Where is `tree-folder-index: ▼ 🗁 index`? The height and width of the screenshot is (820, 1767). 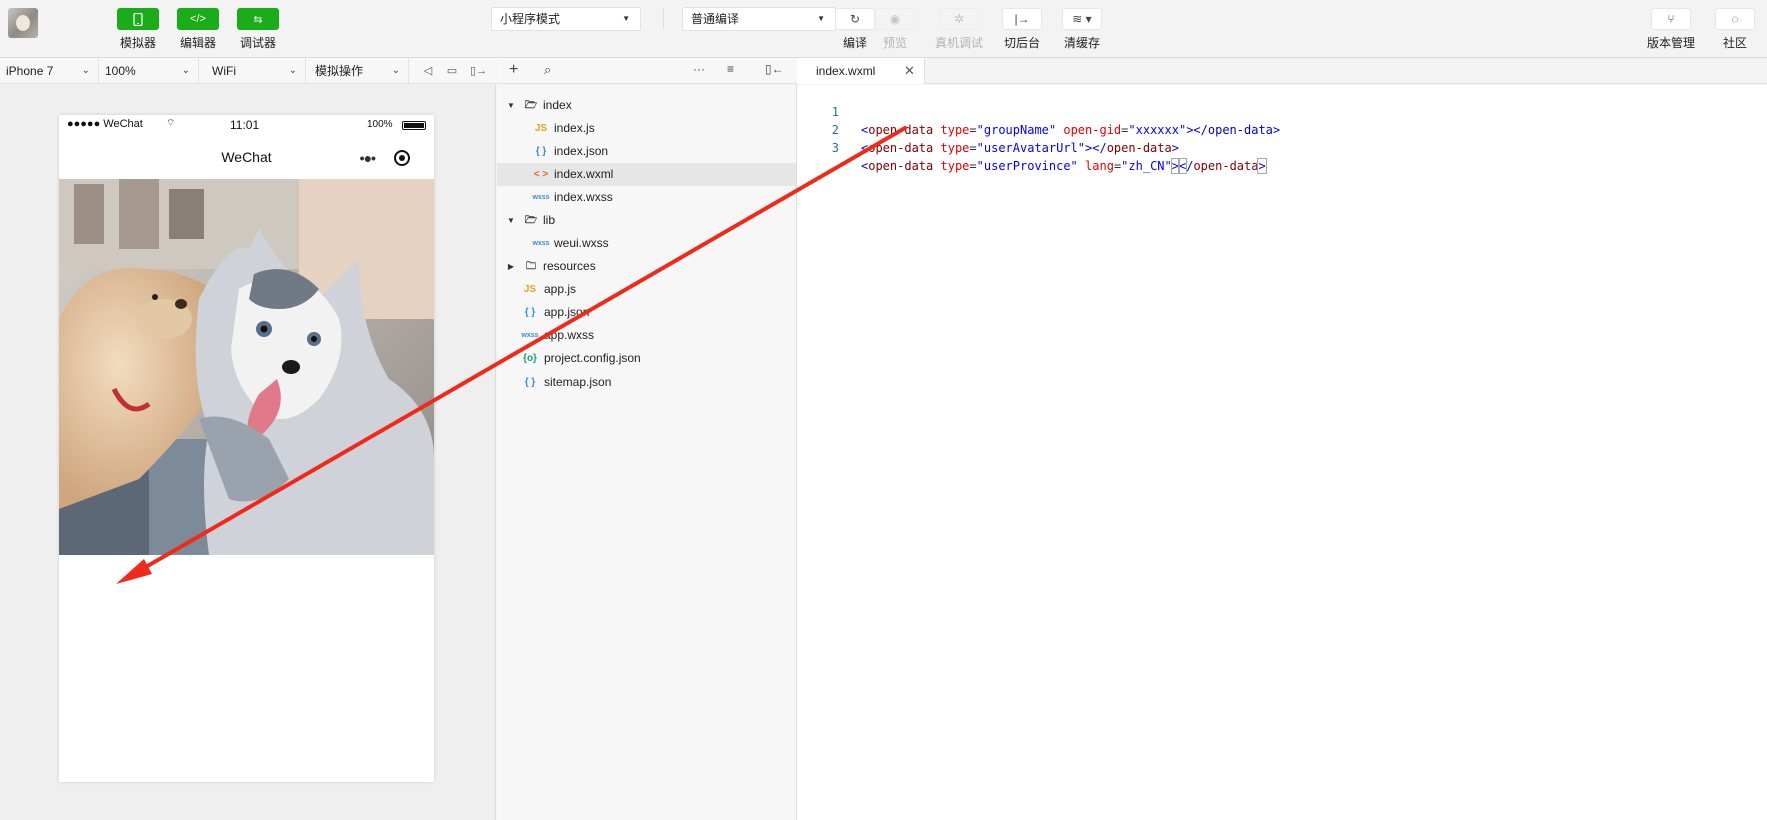 tree-folder-index: ▼ 🗁 index is located at coordinates (646, 105).